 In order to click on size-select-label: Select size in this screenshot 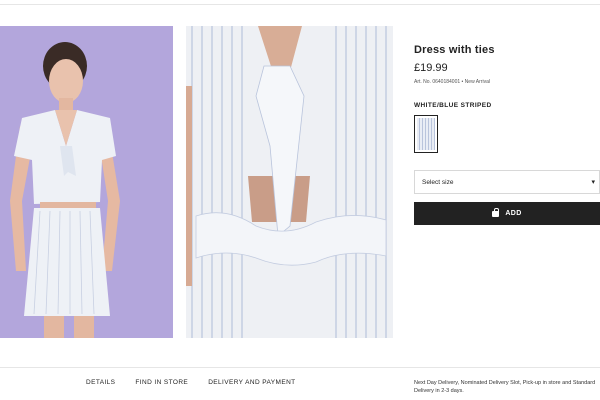, I will do `click(438, 182)`.